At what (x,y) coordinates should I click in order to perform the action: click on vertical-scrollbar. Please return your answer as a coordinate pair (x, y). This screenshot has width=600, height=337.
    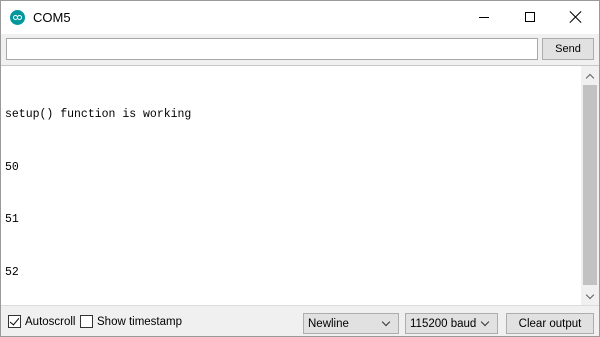
    Looking at the image, I should click on (590, 185).